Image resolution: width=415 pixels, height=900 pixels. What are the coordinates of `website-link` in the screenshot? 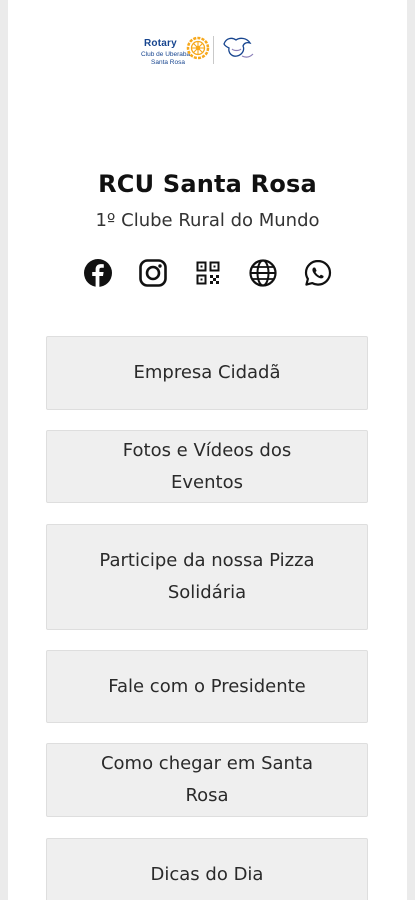 It's located at (263, 273).